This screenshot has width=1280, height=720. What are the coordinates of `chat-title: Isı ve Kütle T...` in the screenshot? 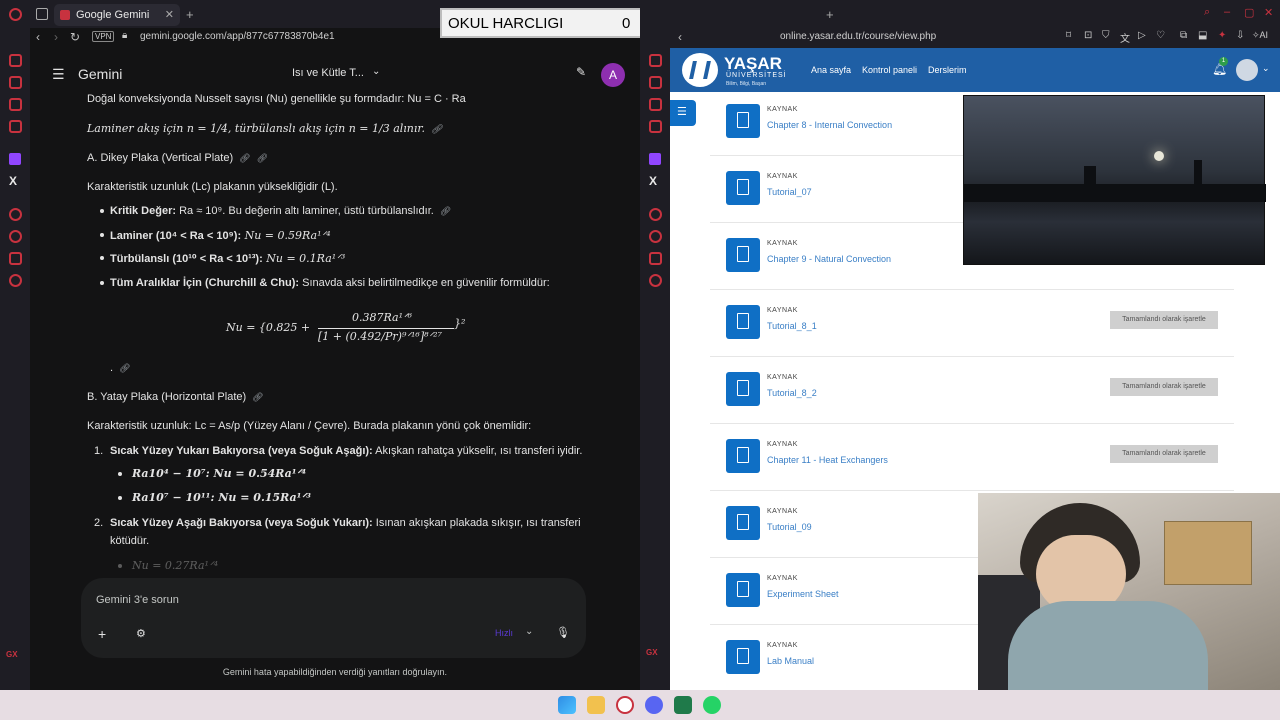 It's located at (328, 73).